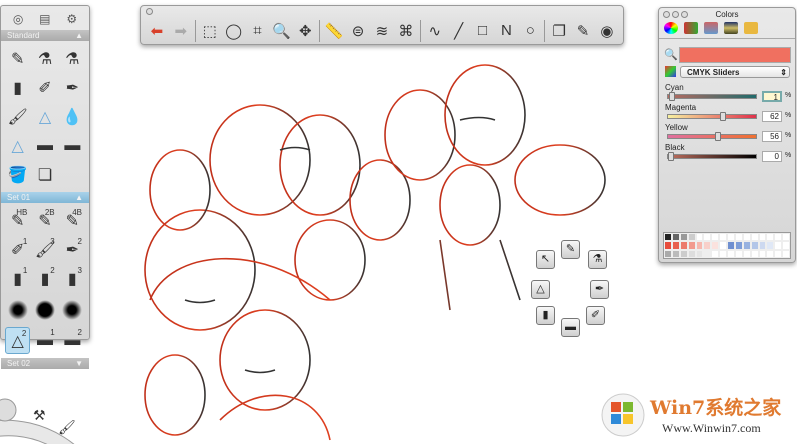 The width and height of the screenshot is (797, 444). I want to click on symmetry-y-button: ⌘, so click(406, 31).